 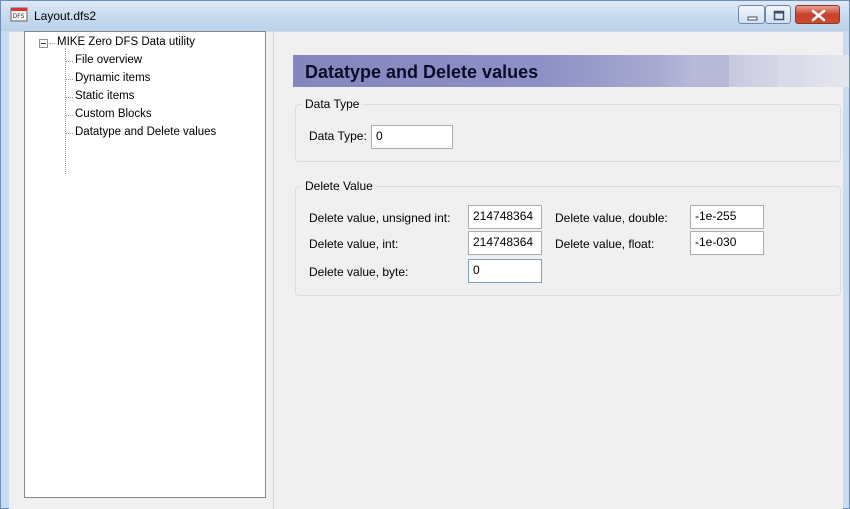 I want to click on minimize-button, so click(x=751, y=14).